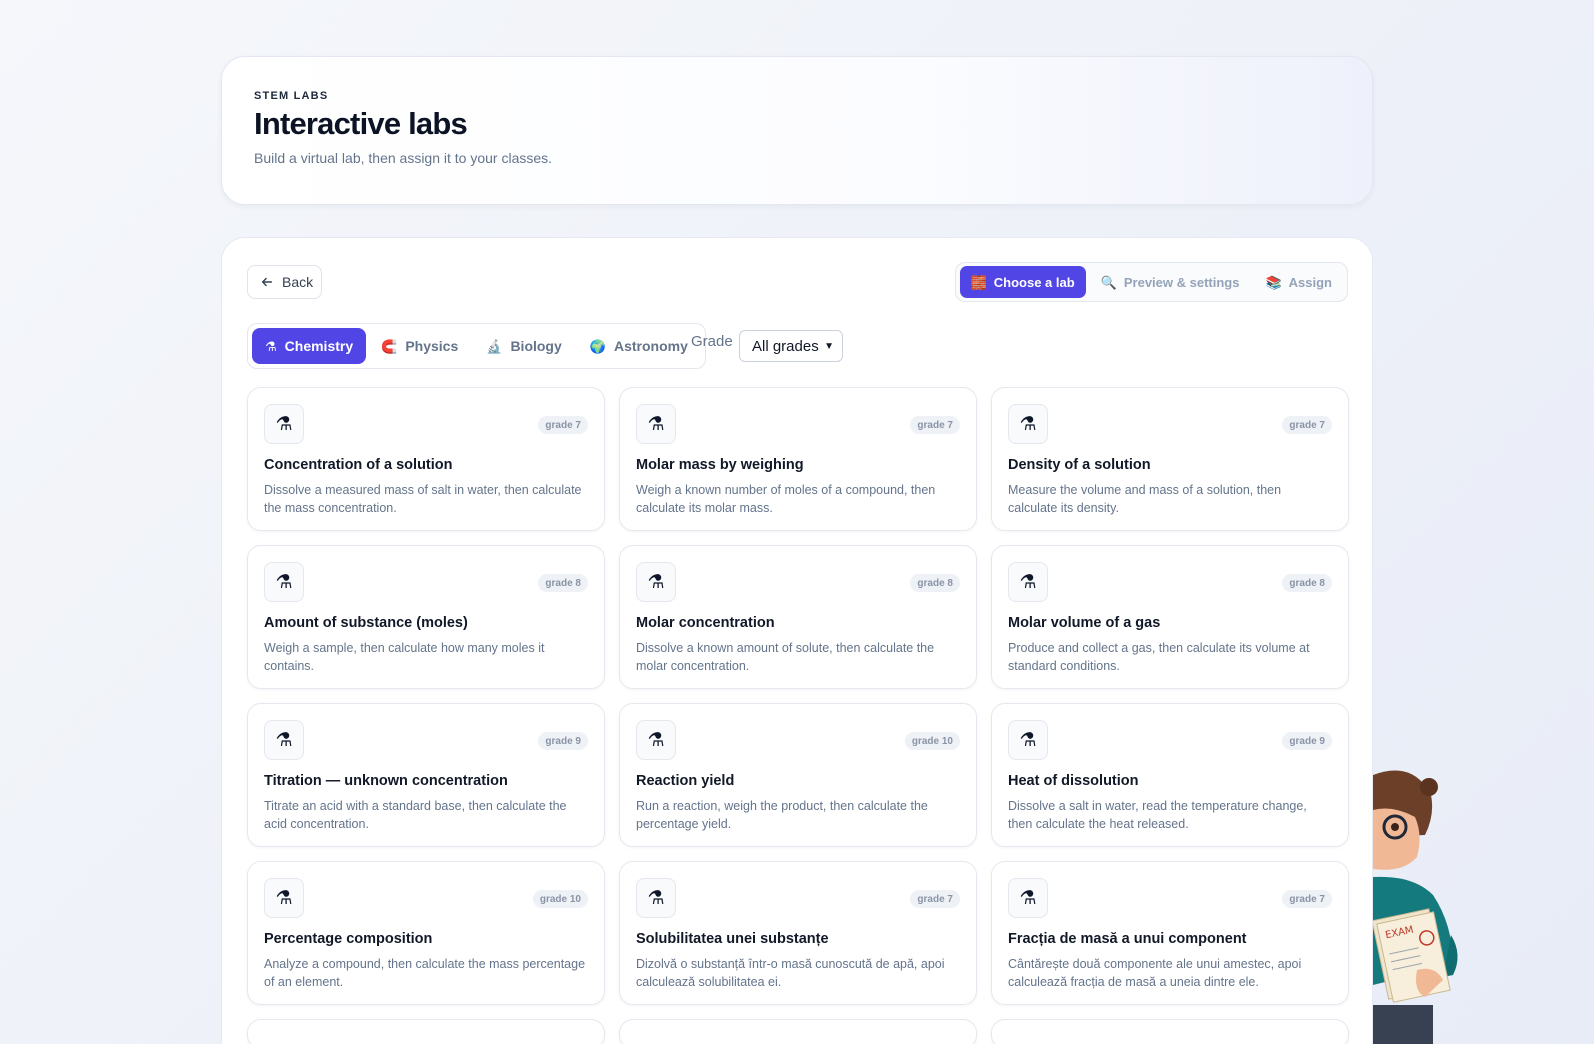 The height and width of the screenshot is (1044, 1594). I want to click on page-title: Interactive labs, so click(361, 123).